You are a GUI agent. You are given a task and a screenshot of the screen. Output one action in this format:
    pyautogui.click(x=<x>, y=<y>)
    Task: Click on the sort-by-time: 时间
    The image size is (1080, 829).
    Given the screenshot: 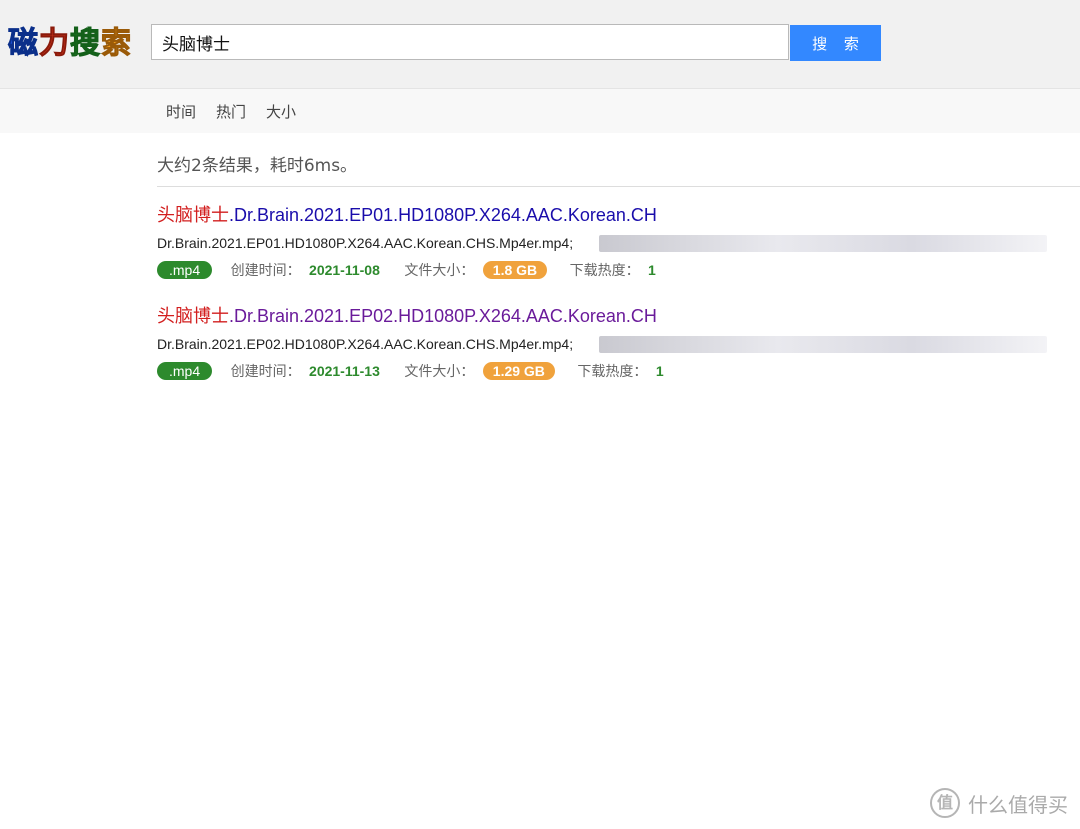 What is the action you would take?
    pyautogui.click(x=181, y=111)
    